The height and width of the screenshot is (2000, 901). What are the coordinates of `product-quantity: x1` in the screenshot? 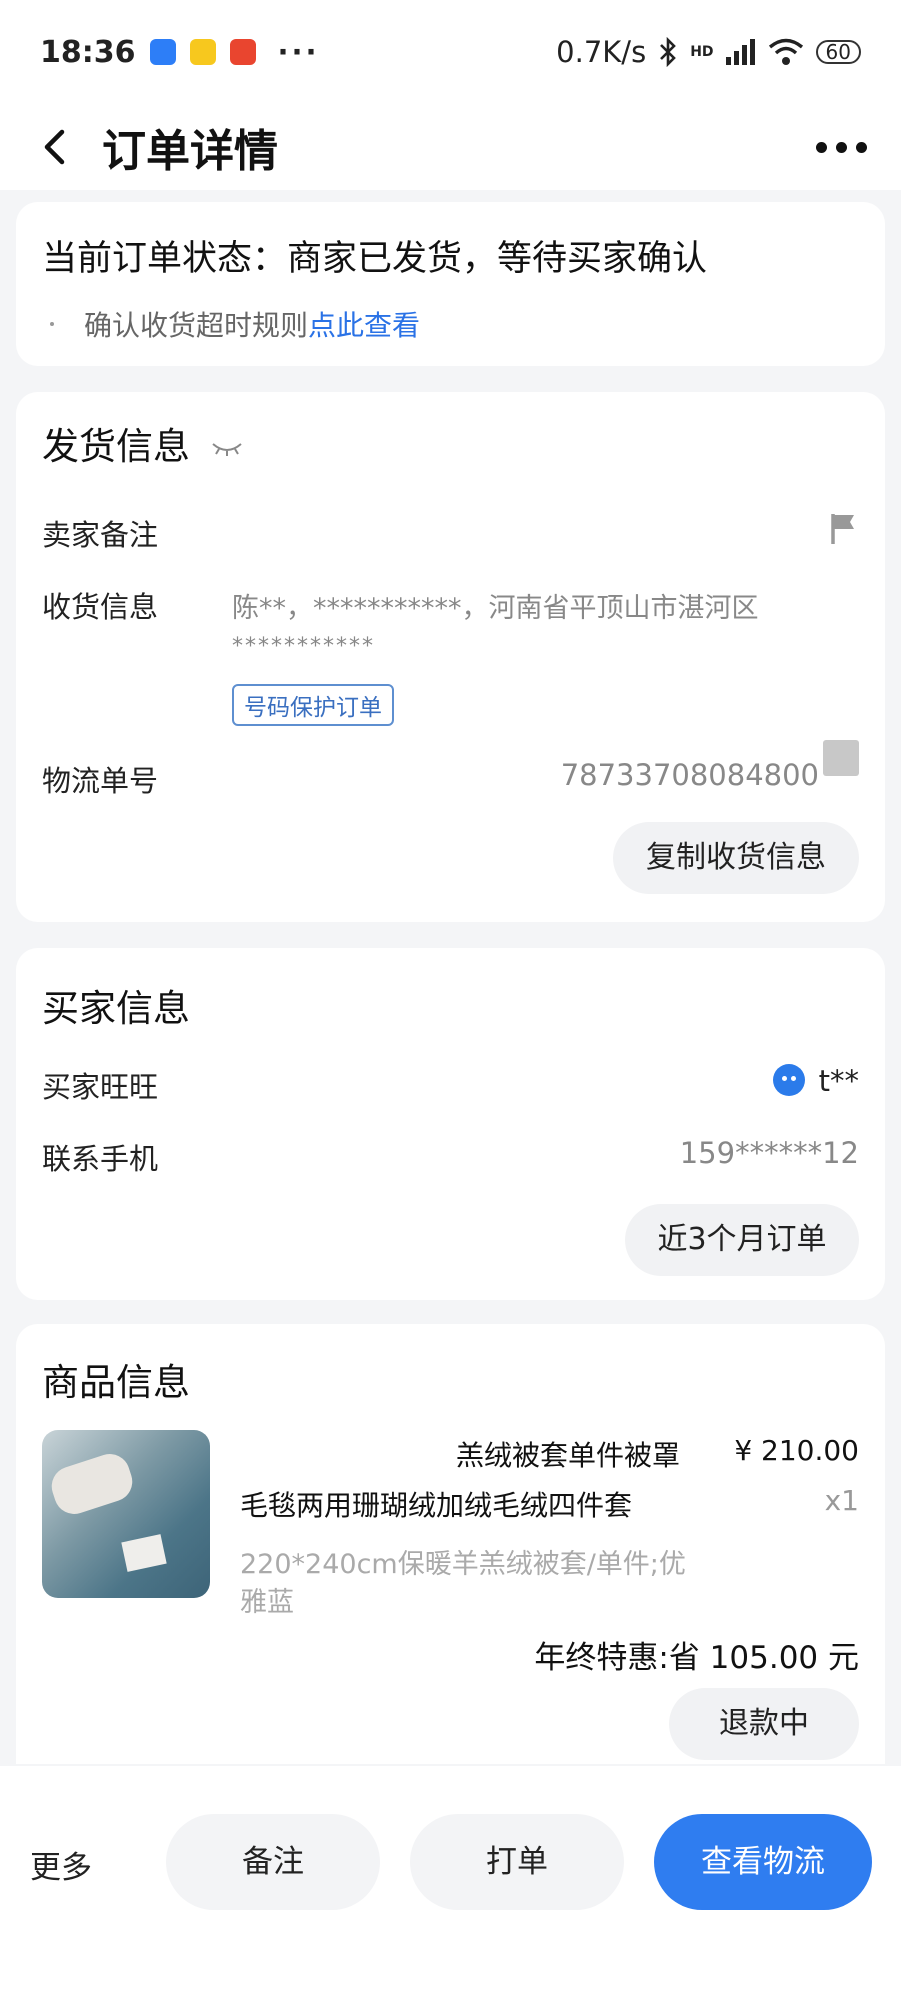 It's located at (841, 1500).